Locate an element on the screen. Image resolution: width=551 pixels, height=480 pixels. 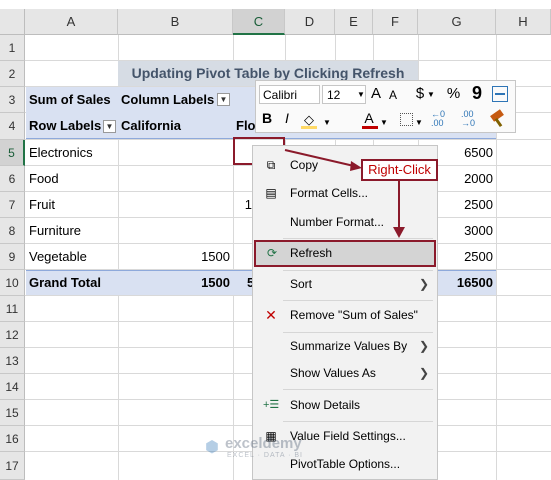
arrow-line-to-callout is located at coordinates (319, 158).